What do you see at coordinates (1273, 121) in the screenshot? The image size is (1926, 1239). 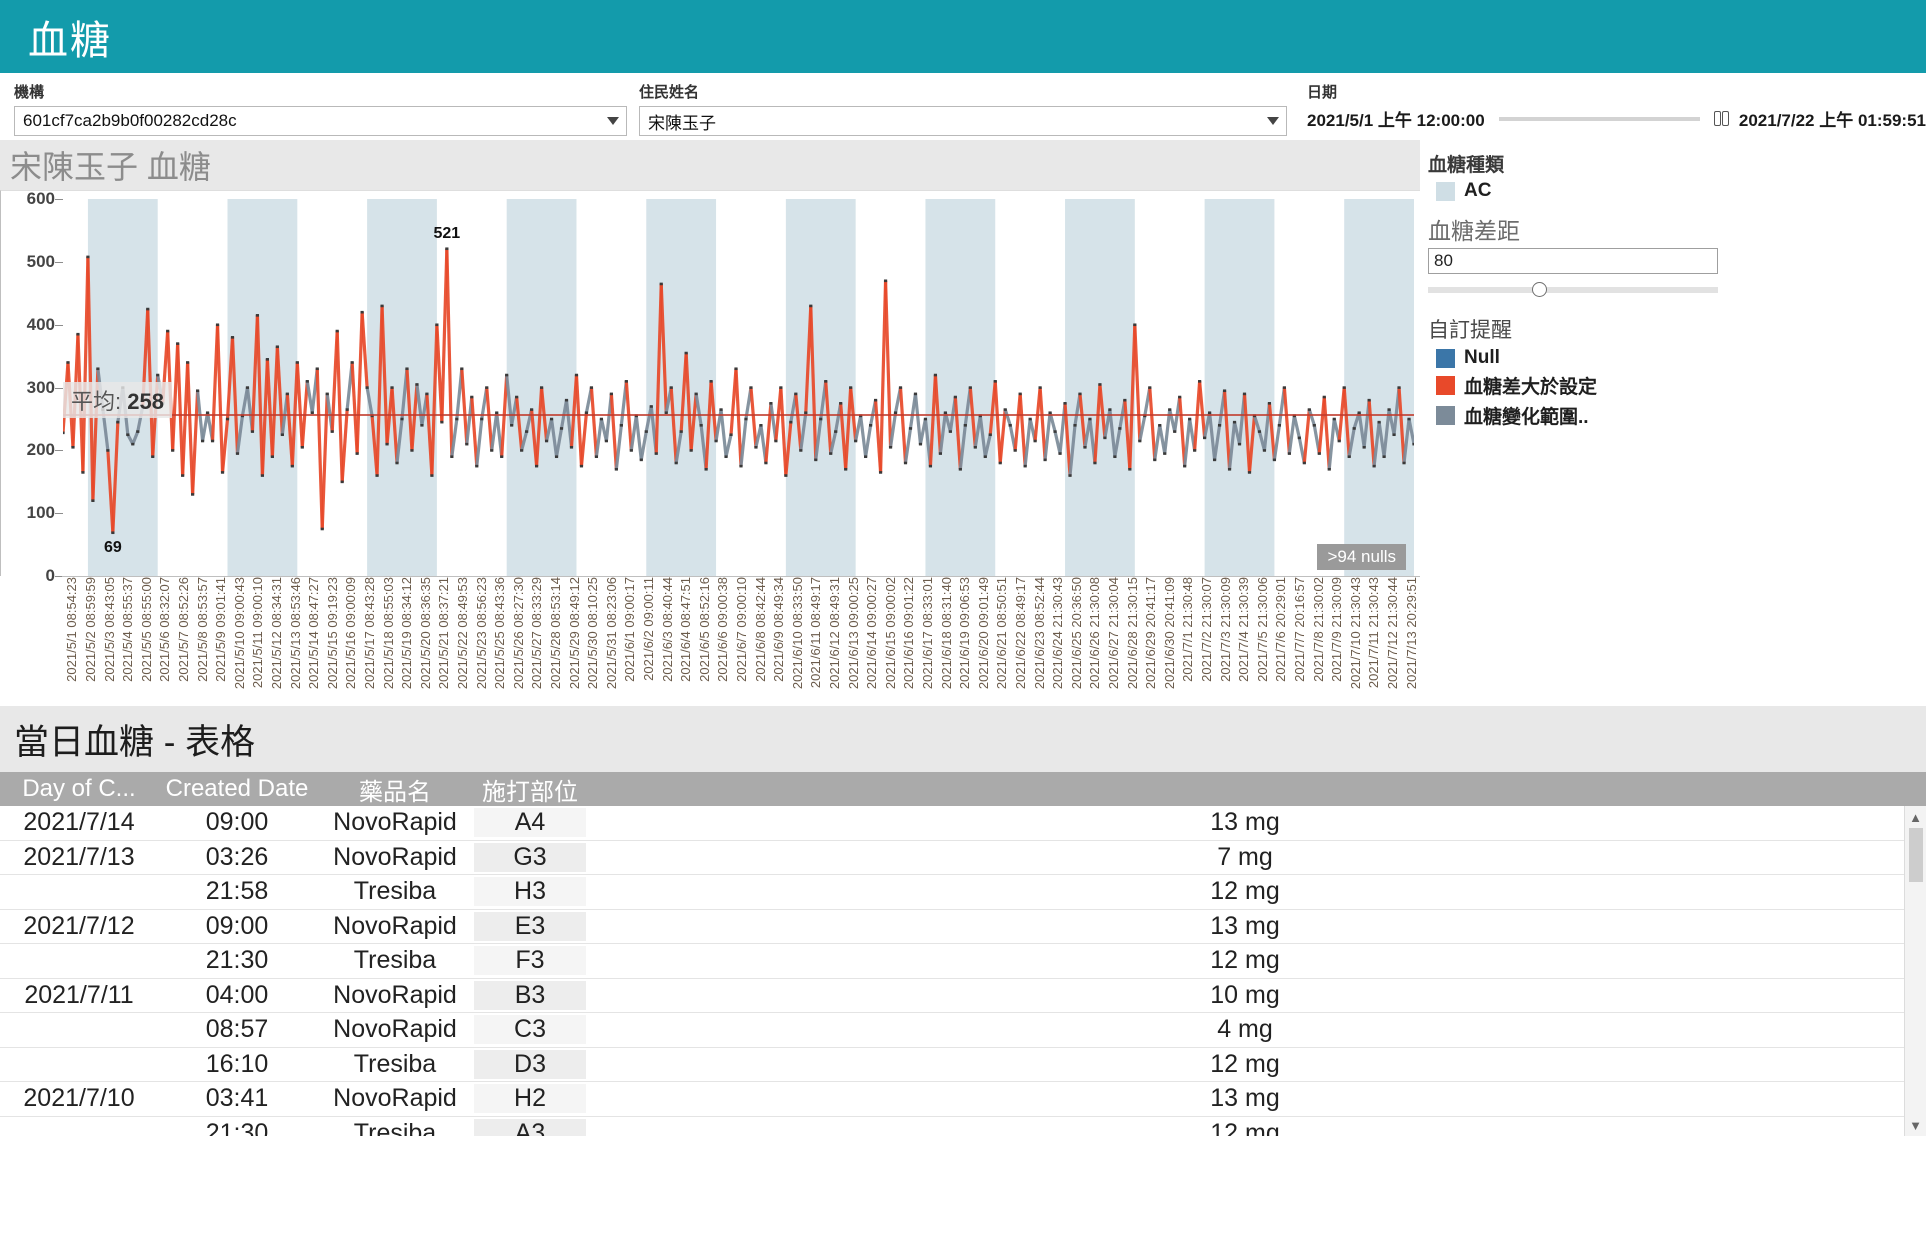 I see `chevron-down-icon` at bounding box center [1273, 121].